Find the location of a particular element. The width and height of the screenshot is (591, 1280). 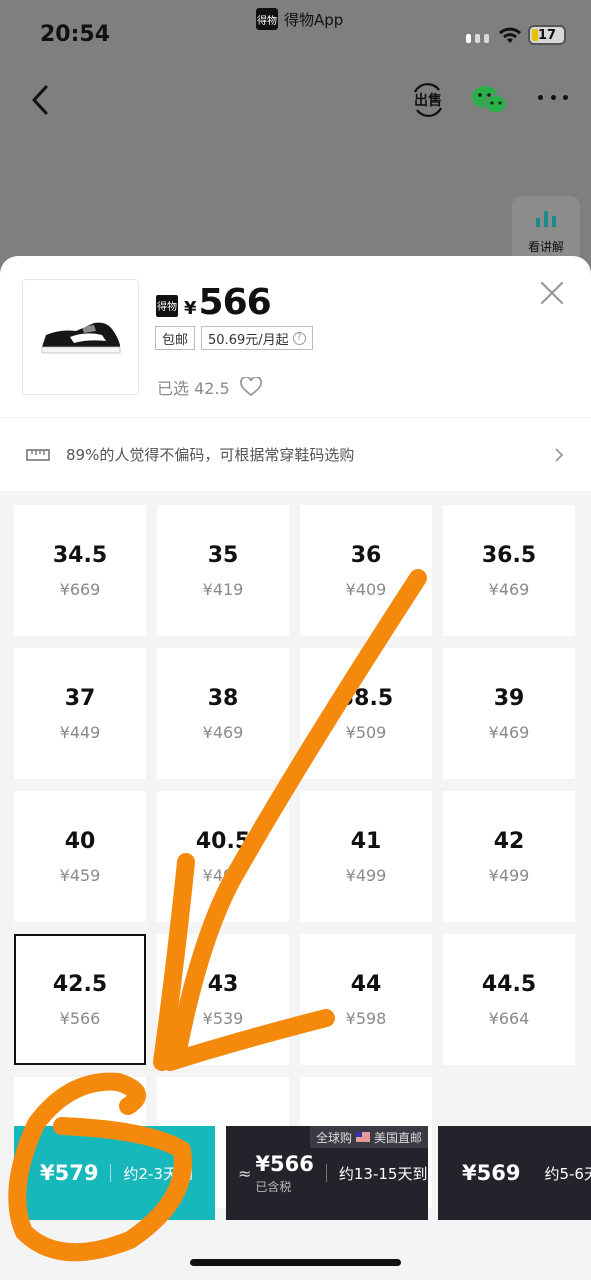

size-fit-hint: 89%的人觉得不偏码，可根据常穿鞋码选购 is located at coordinates (295, 454).